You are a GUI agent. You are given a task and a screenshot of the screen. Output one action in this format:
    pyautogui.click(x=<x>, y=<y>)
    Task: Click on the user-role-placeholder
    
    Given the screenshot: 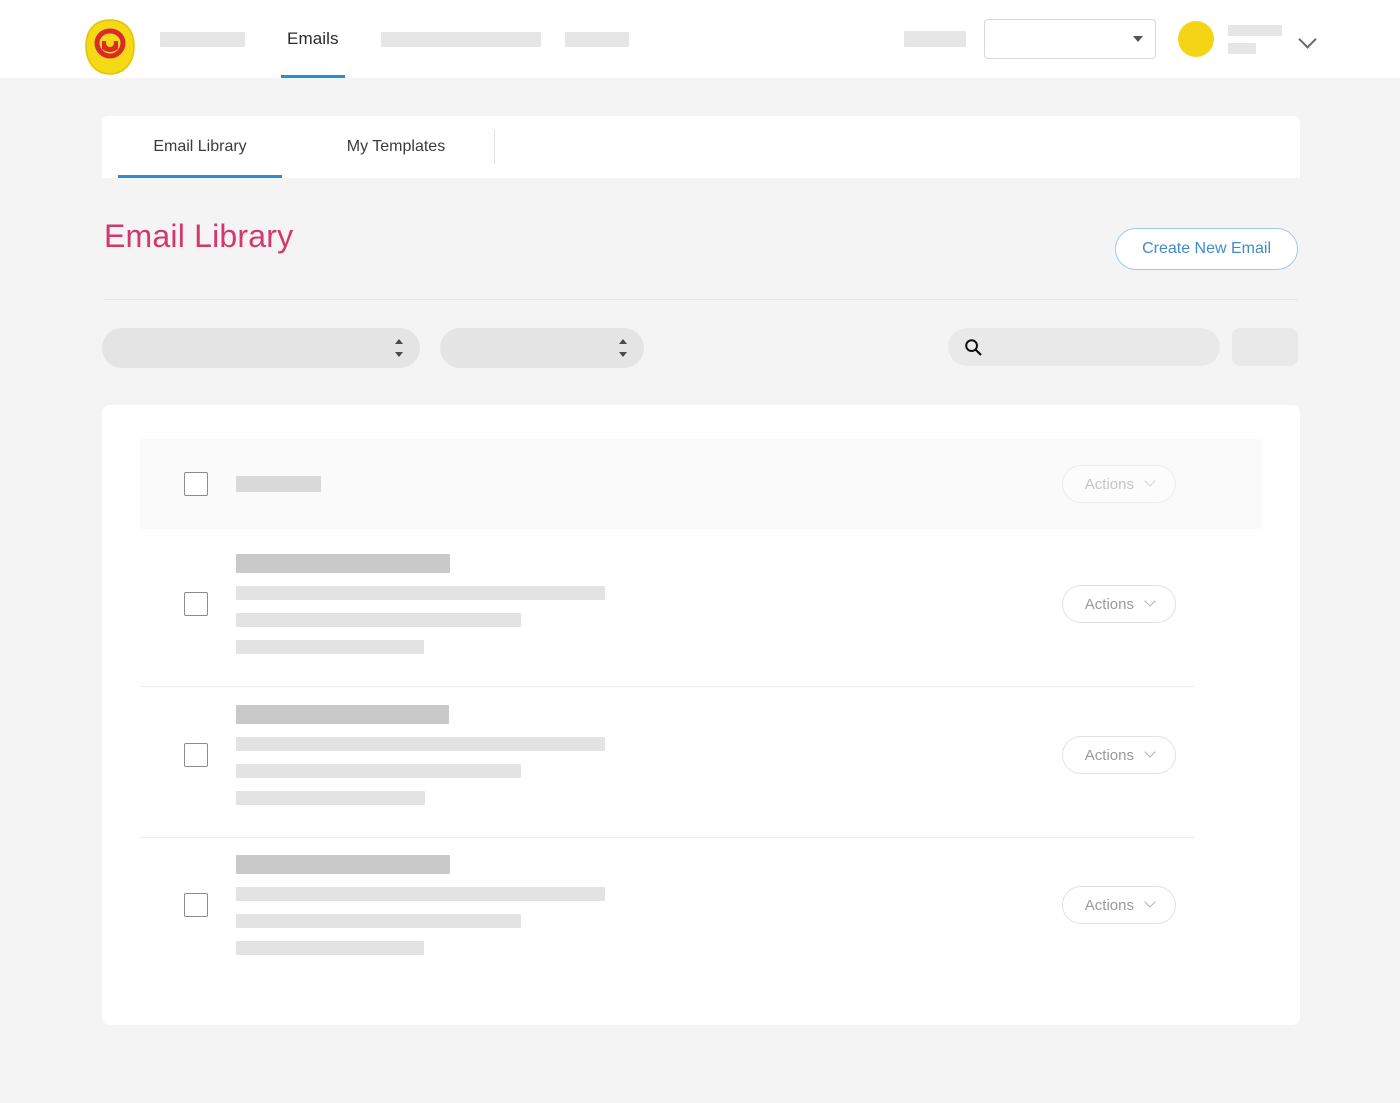 What is the action you would take?
    pyautogui.click(x=1242, y=48)
    